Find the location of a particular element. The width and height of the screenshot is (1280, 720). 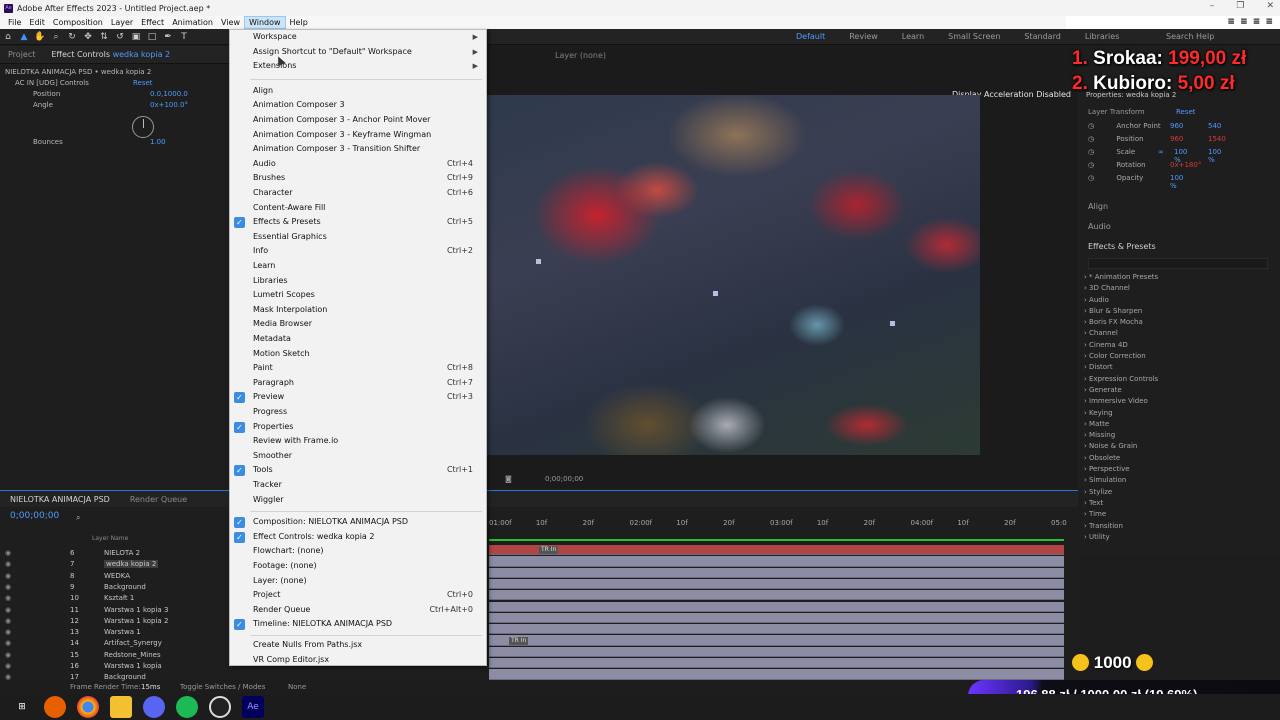

window-menu-item: ✓ Effect Controls: wedka kopia 2 is located at coordinates (358, 537).